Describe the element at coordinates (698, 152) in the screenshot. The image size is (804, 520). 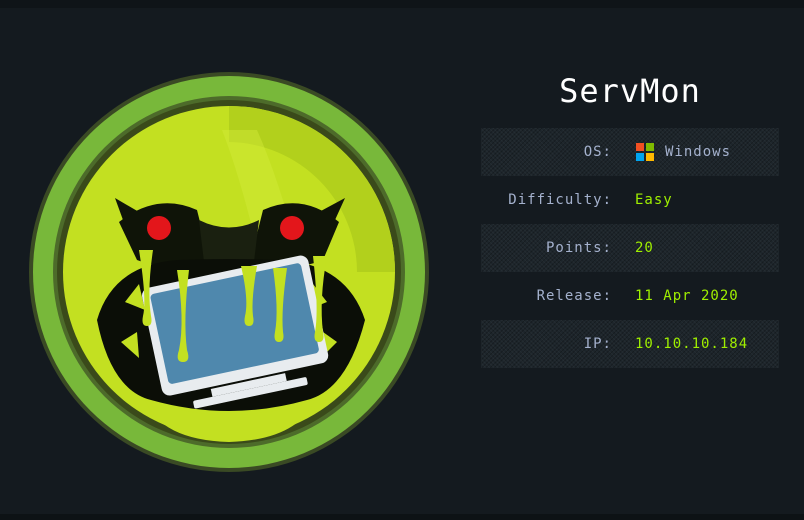
I see `os-value-text: Windows` at that location.